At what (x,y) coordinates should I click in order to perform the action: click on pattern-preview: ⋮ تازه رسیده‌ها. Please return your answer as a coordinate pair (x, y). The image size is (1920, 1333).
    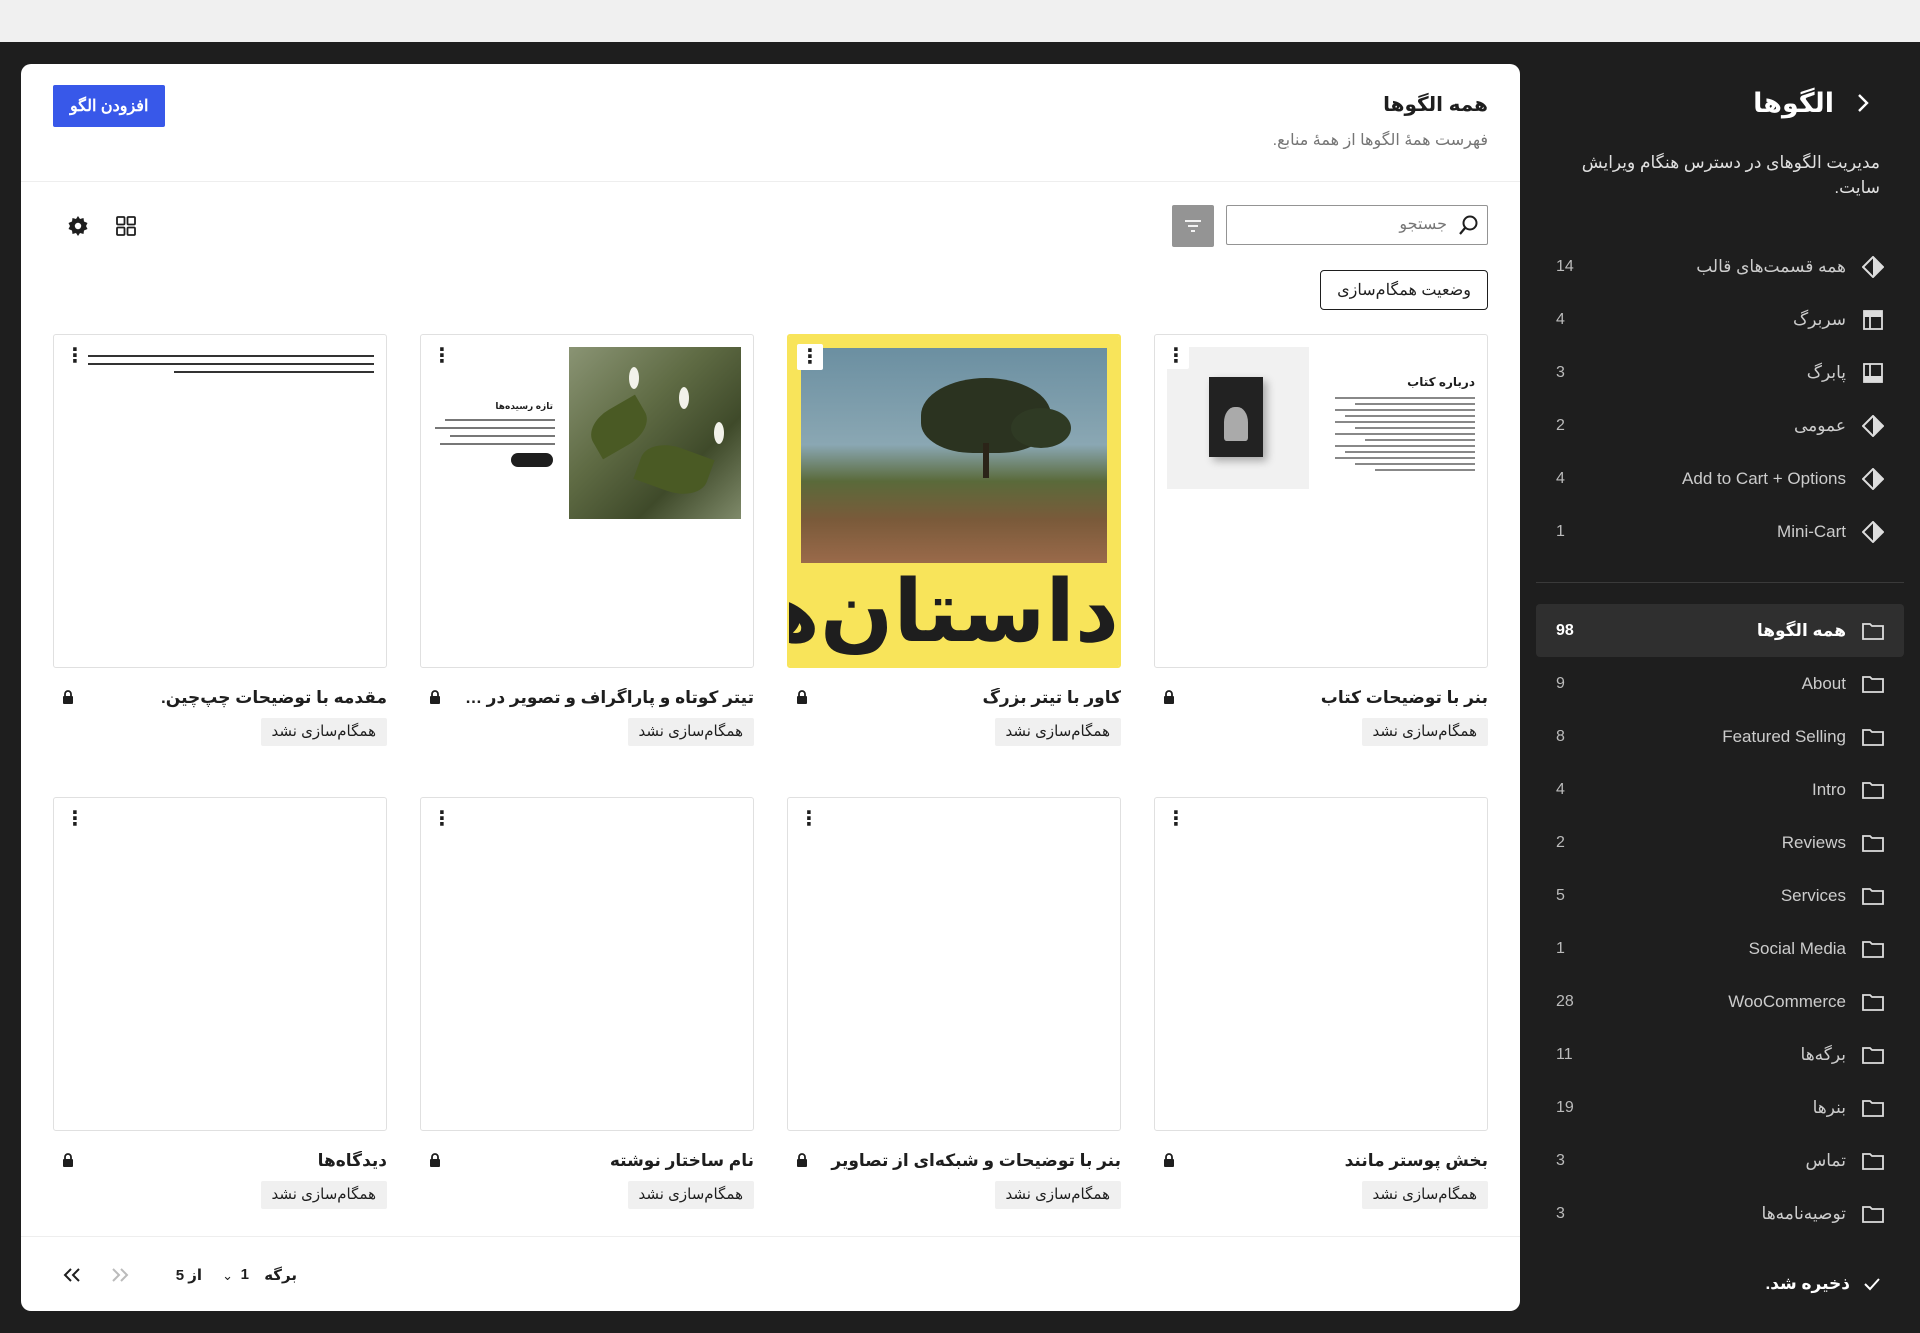
    Looking at the image, I should click on (587, 501).